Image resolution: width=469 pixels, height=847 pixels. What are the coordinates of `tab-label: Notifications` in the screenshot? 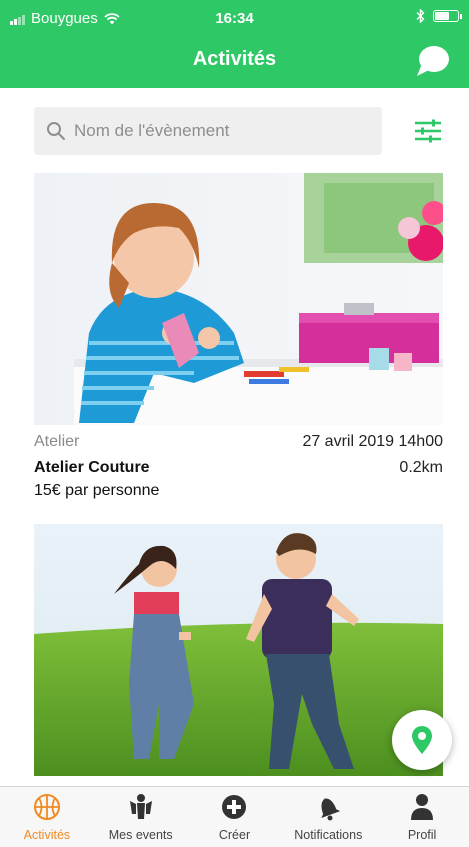 It's located at (328, 835).